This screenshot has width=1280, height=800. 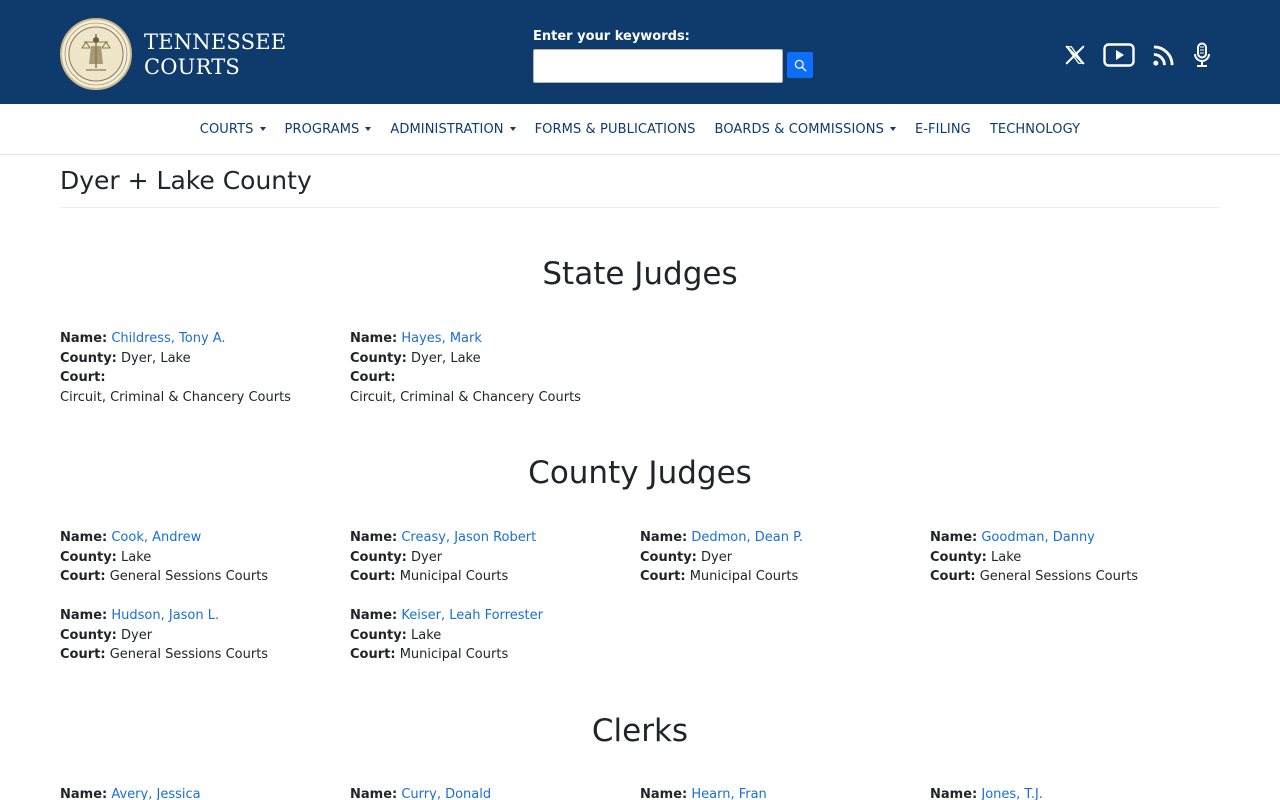 I want to click on section-heading-state-judges: State Judges, so click(x=640, y=274).